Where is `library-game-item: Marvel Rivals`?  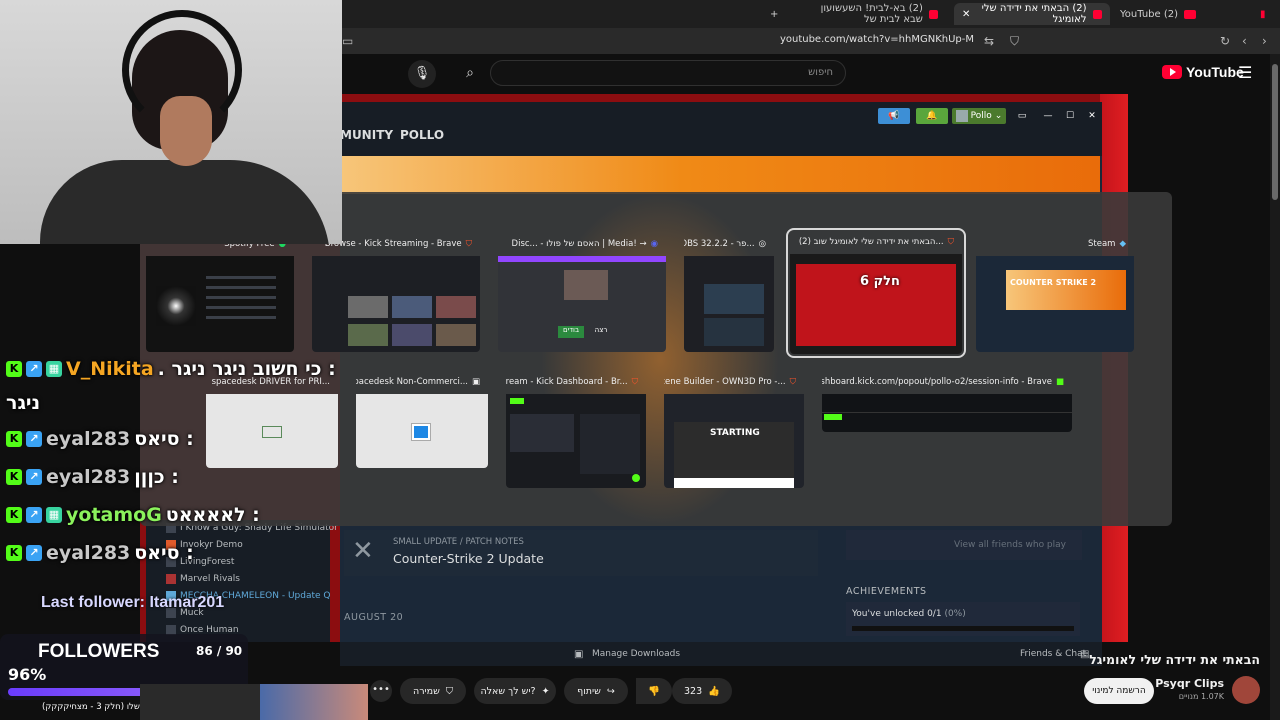
library-game-item: Marvel Rivals is located at coordinates (203, 579).